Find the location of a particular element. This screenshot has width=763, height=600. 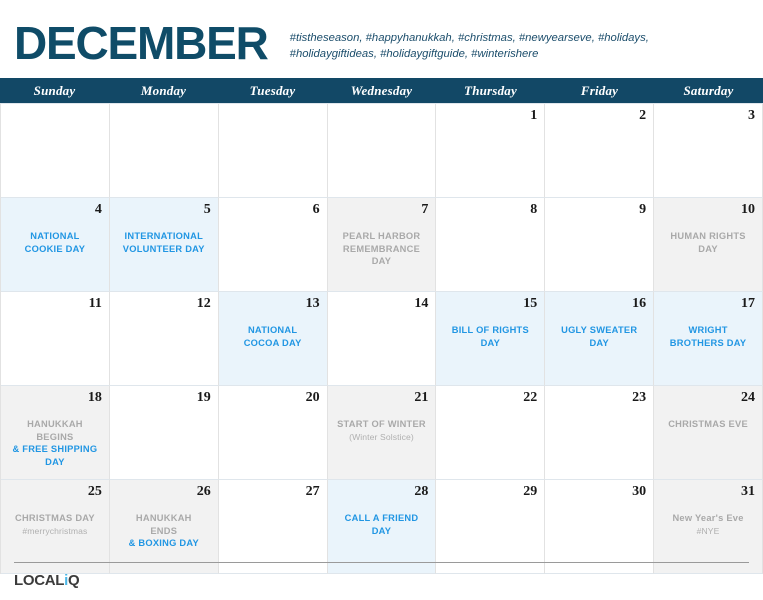

day-cell-10: 10 HUMAN RIGHTS DAY is located at coordinates (708, 245).